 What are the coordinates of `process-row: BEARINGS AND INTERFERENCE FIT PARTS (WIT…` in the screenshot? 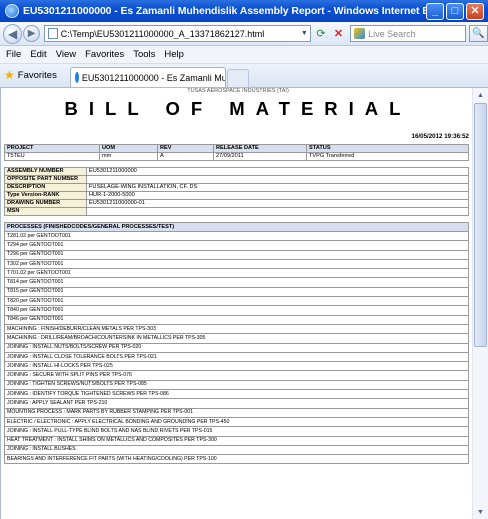 It's located at (236, 459).